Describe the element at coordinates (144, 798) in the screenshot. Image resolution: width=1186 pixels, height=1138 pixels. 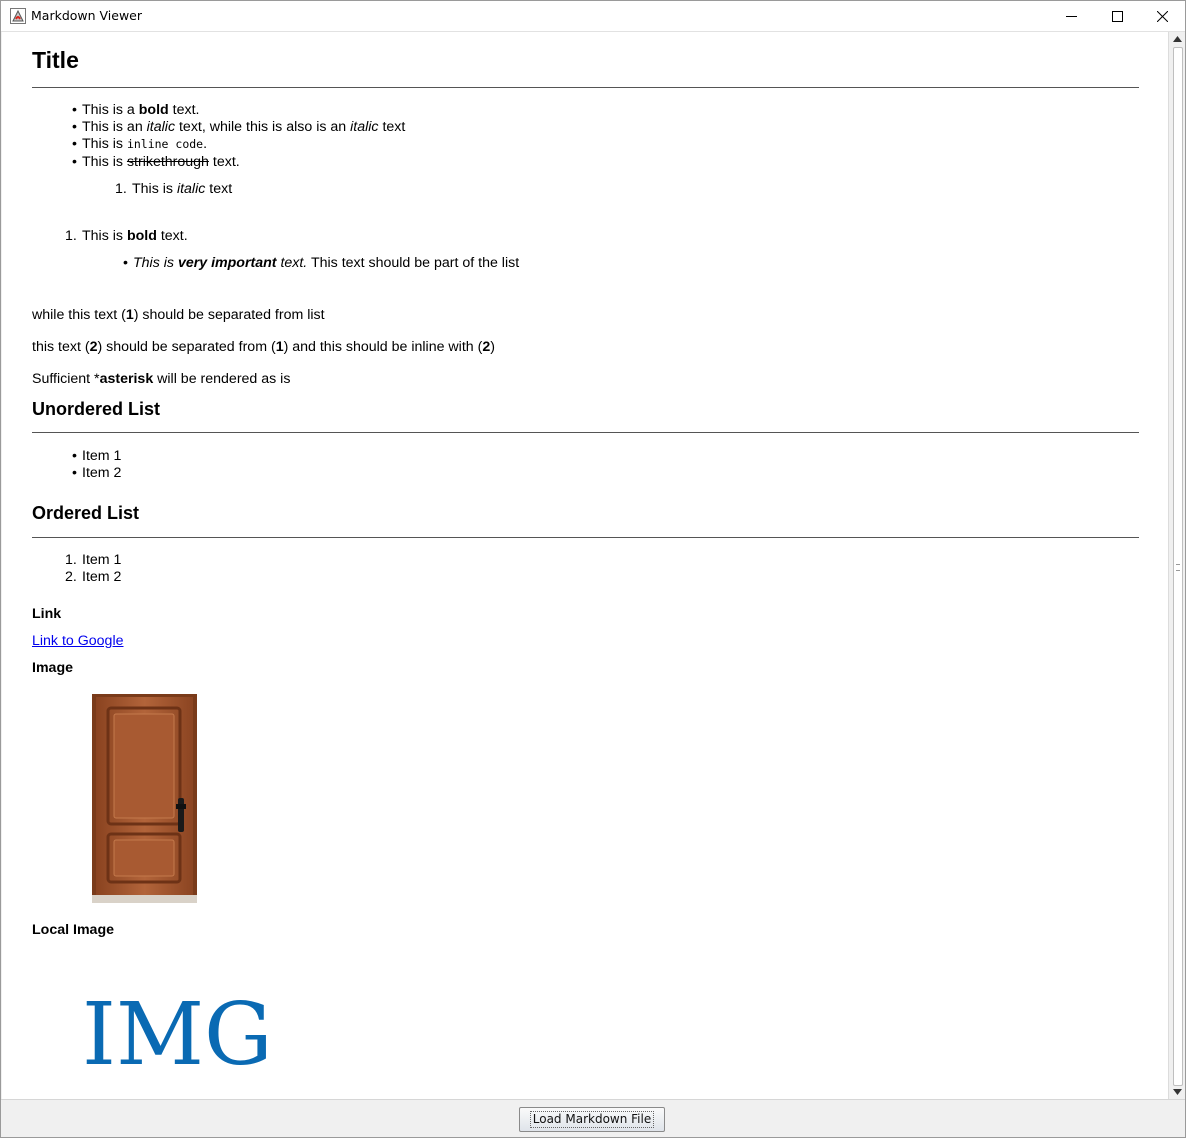
I see `door-image` at that location.